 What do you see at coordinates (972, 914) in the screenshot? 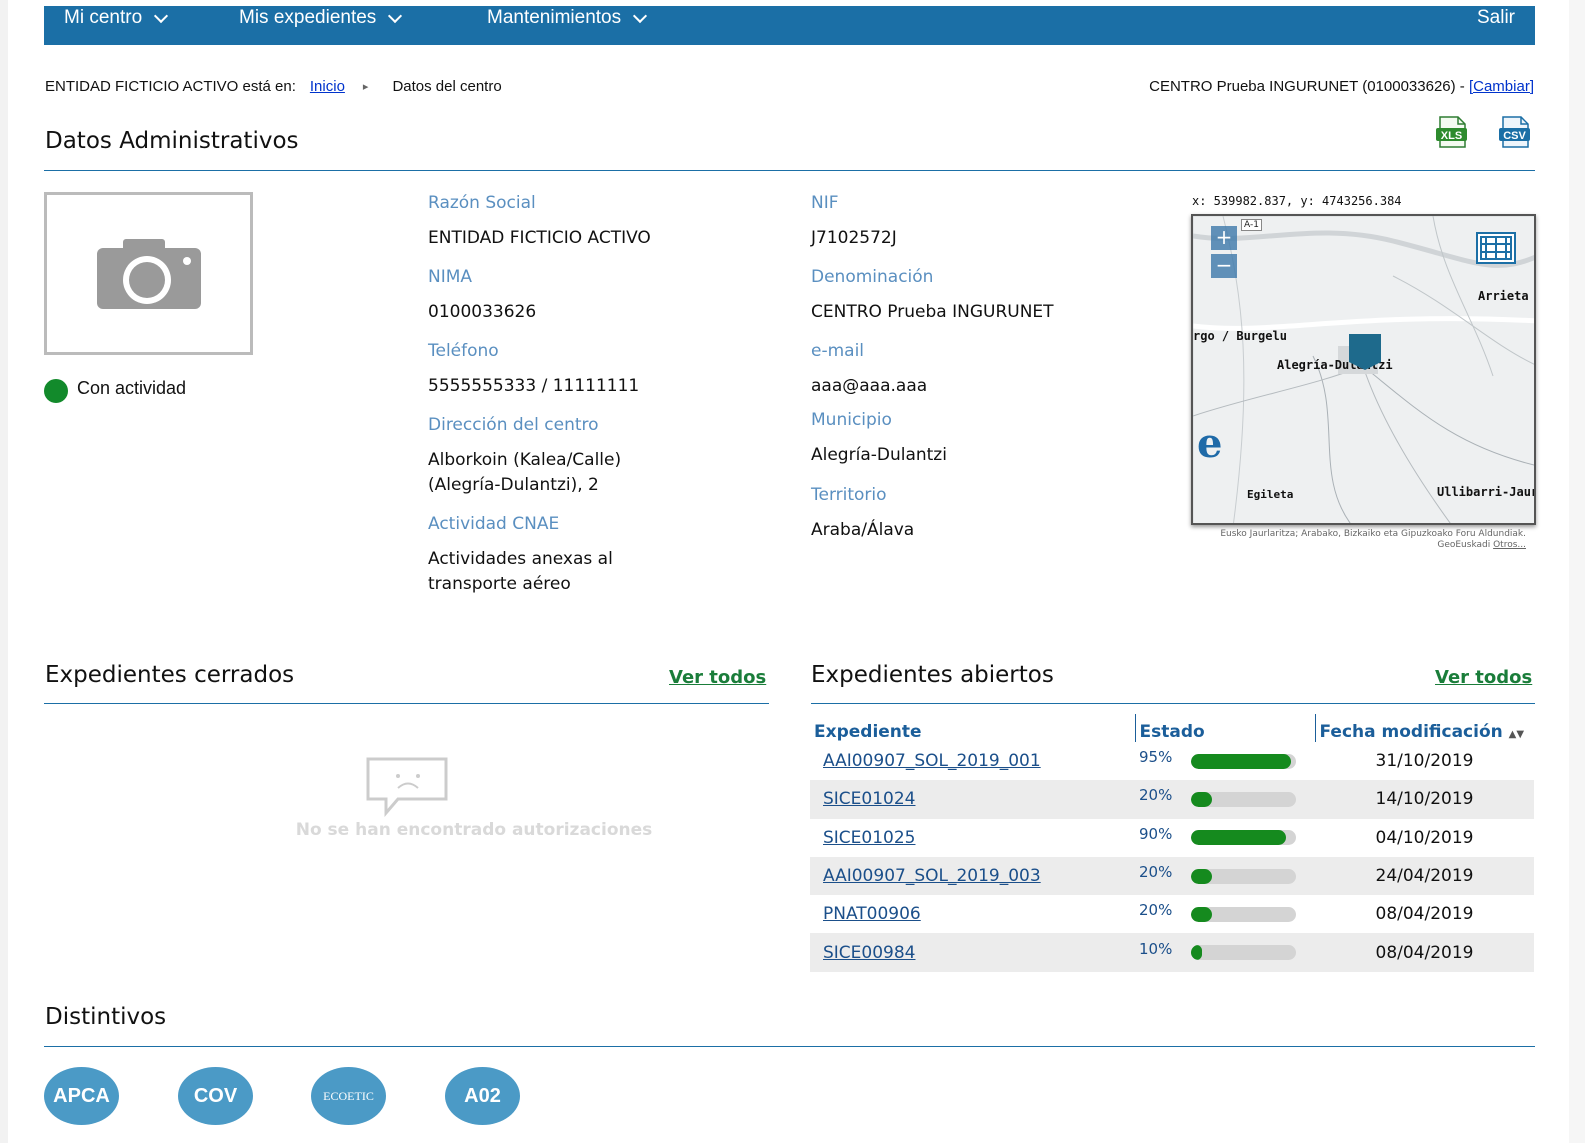
I see `cell-expediente: PNAT00906` at bounding box center [972, 914].